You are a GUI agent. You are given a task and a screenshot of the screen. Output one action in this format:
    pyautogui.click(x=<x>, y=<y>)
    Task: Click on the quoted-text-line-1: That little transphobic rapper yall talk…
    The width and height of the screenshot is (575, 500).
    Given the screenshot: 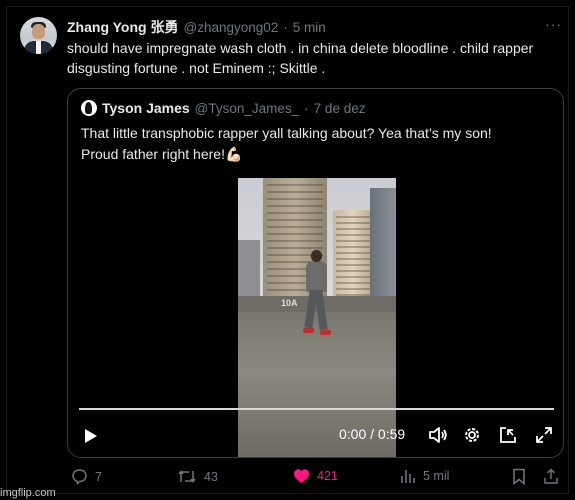 What is the action you would take?
    pyautogui.click(x=286, y=133)
    